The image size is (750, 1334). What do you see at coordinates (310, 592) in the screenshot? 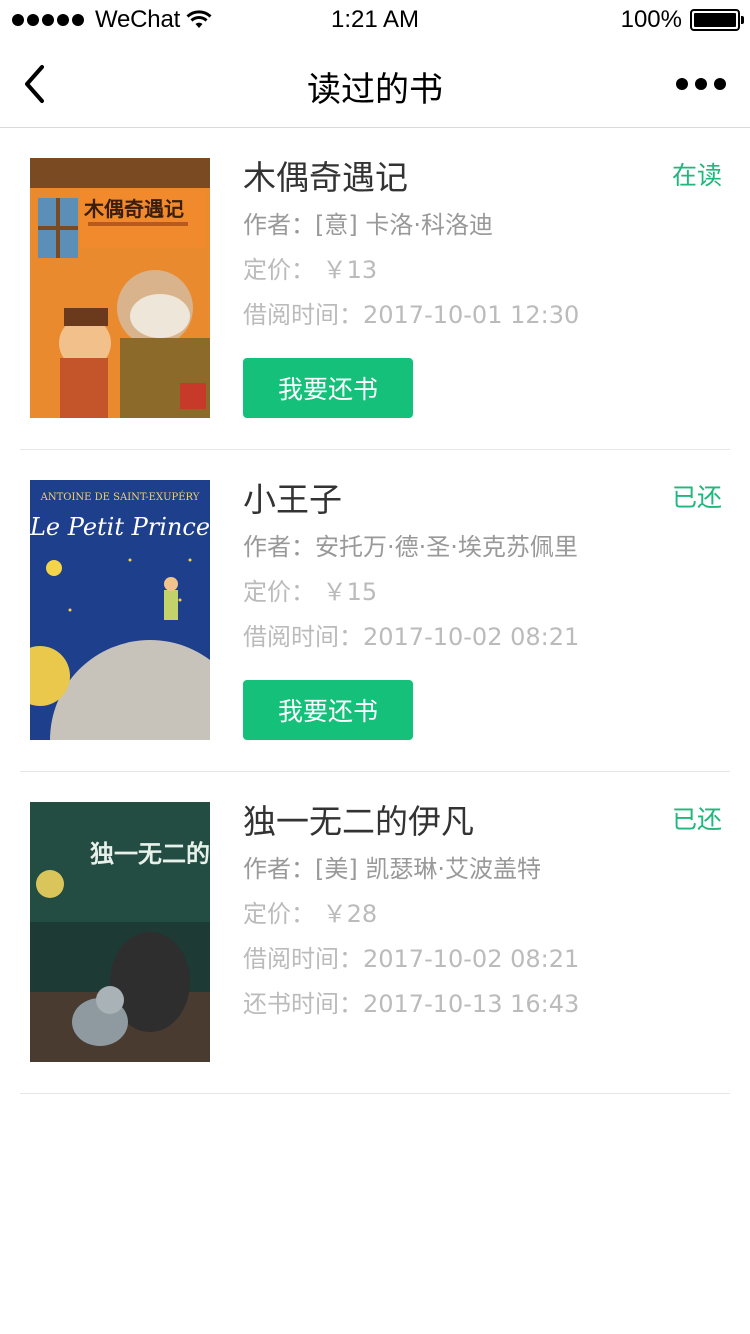
I see `book-price: 定价： ￥15` at bounding box center [310, 592].